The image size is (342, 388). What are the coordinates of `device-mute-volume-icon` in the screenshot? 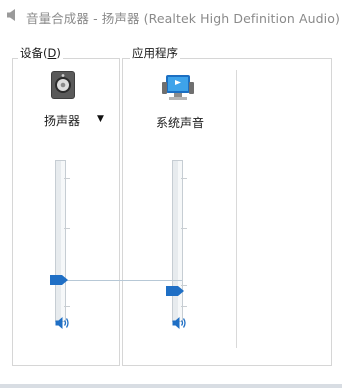 It's located at (62, 323).